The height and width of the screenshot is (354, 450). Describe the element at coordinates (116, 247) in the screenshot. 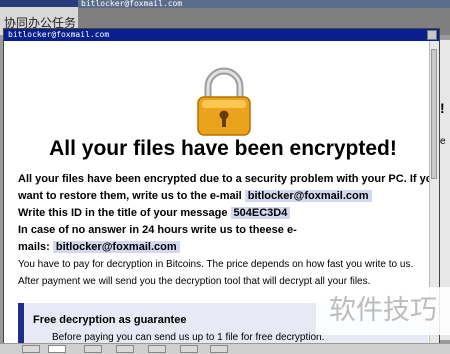

I see `contact-email-2: bitlocker@foxmail.com` at that location.